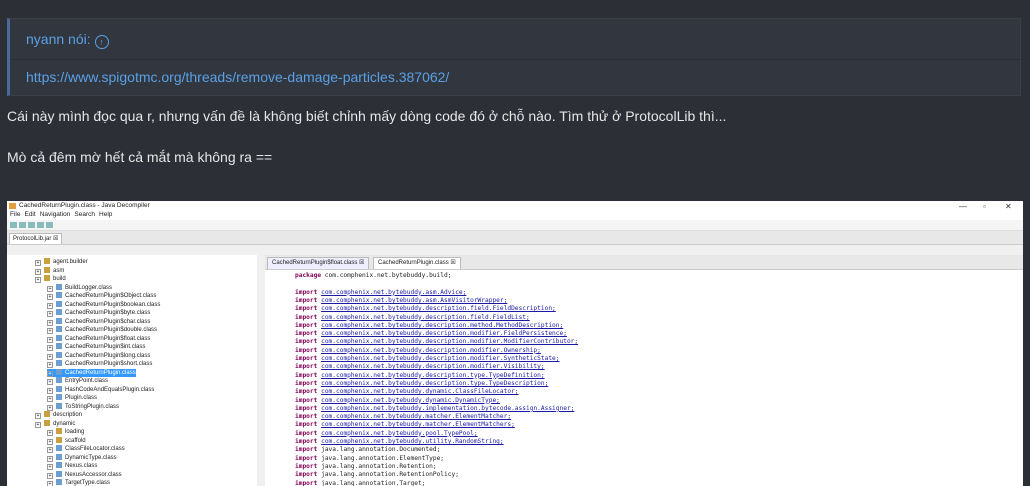  Describe the element at coordinates (65, 432) in the screenshot. I see `tree-node: + loading` at that location.